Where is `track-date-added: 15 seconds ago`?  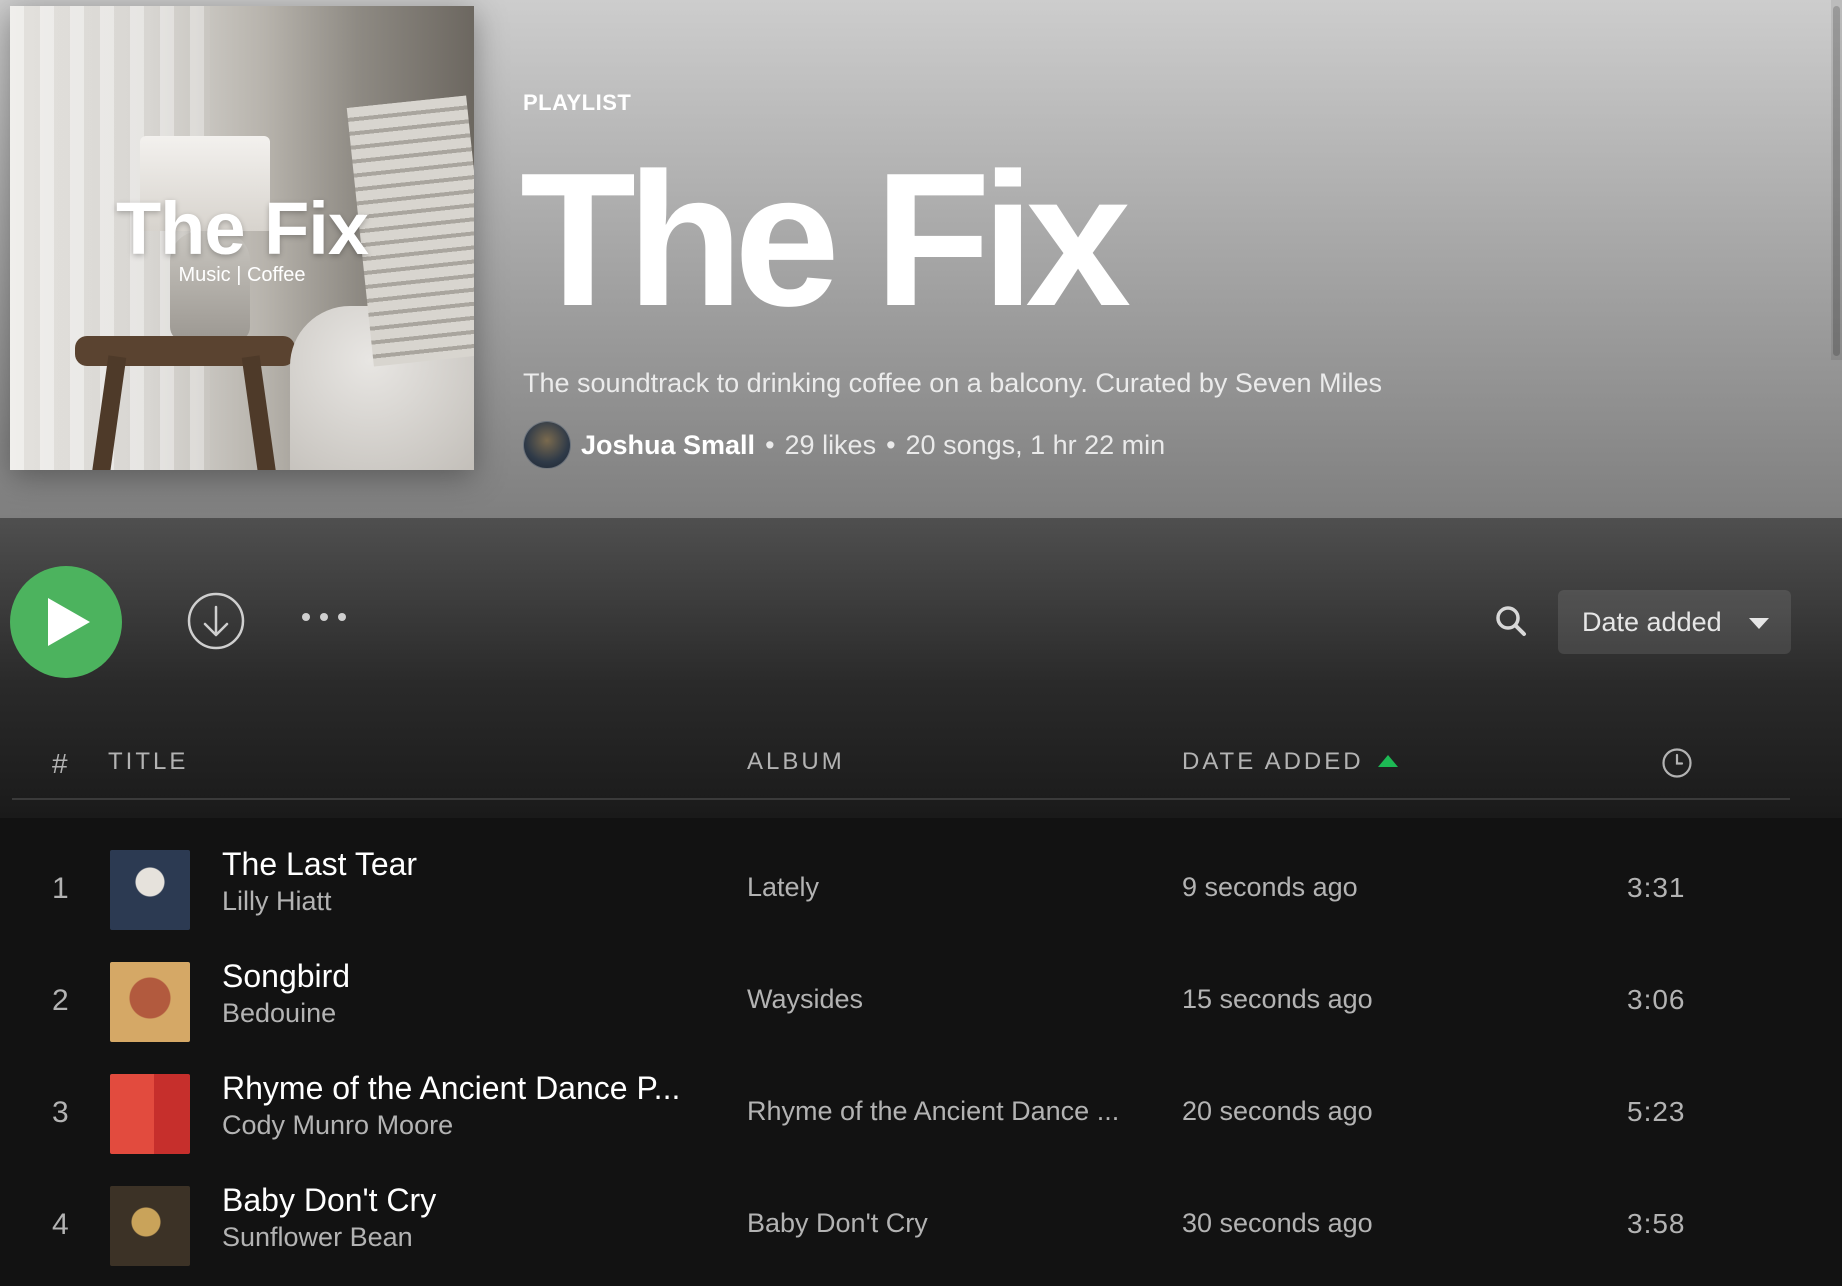
track-date-added: 15 seconds ago is located at coordinates (1277, 999).